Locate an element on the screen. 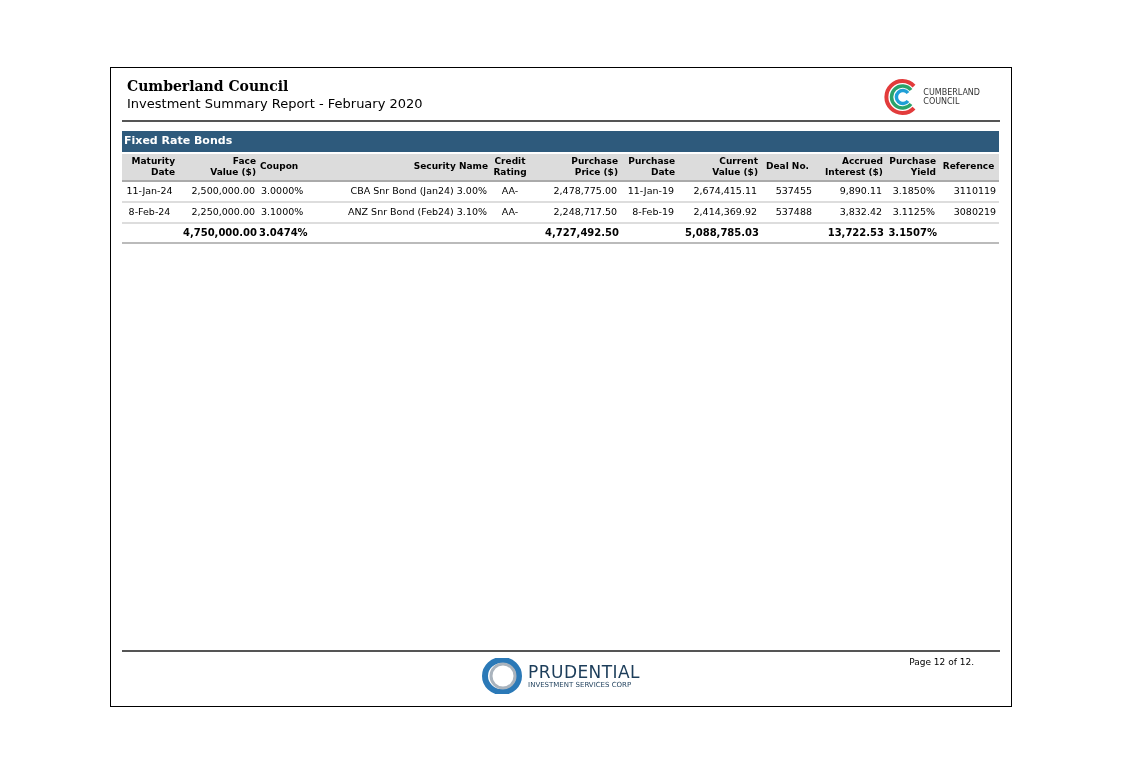 The width and height of the screenshot is (1121, 774). total-cell: 3.0474% is located at coordinates (284, 232).